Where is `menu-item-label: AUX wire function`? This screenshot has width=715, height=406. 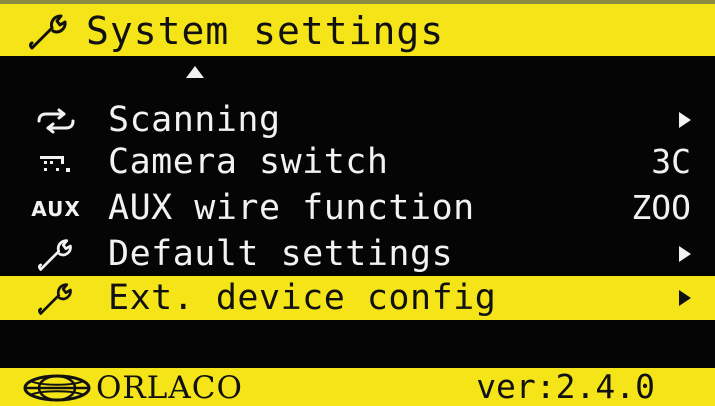
menu-item-label: AUX wire function is located at coordinates (291, 208).